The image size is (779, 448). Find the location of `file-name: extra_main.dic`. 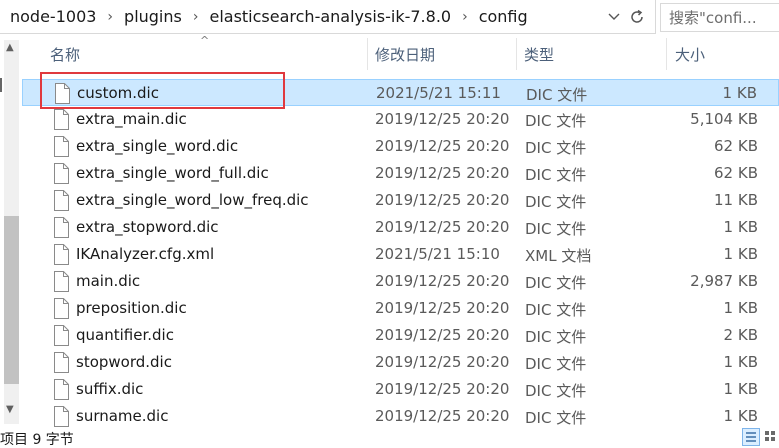

file-name: extra_main.dic is located at coordinates (131, 119).